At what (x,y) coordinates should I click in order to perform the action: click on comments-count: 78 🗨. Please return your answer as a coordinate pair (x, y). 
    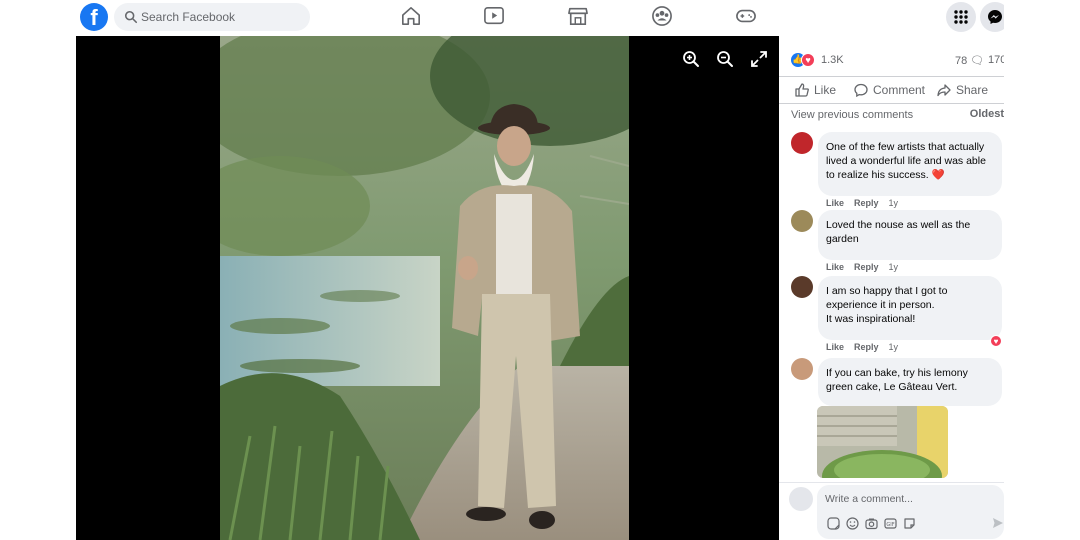
    Looking at the image, I should click on (969, 60).